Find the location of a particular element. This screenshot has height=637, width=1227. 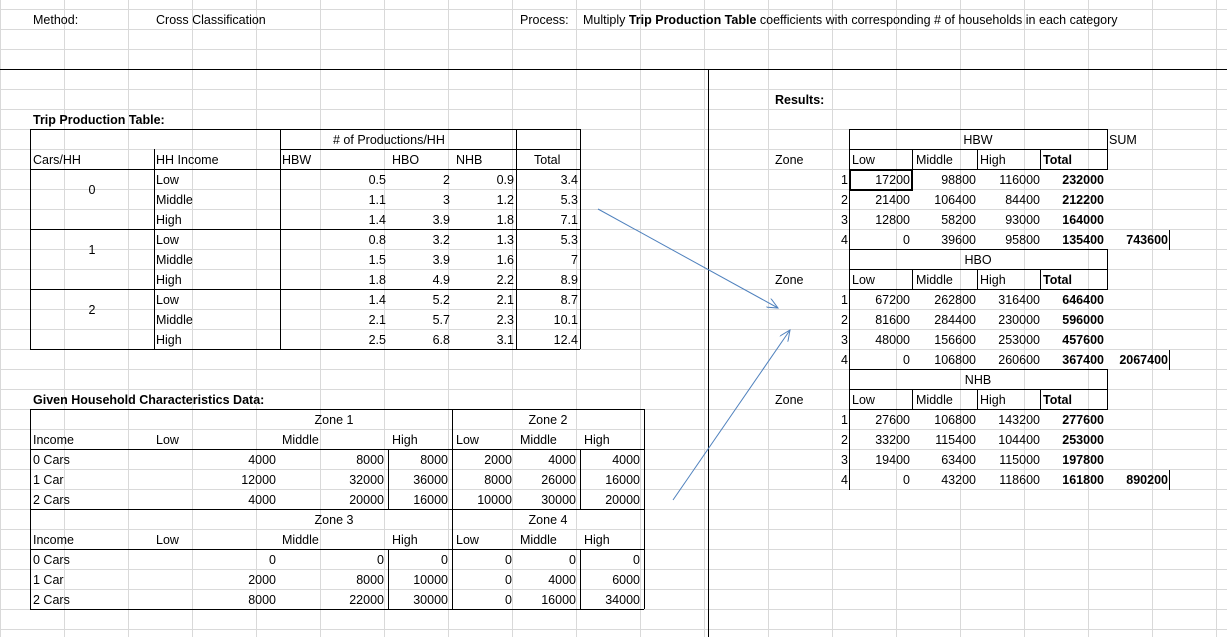

result-low: 21400 is located at coordinates (880, 200).